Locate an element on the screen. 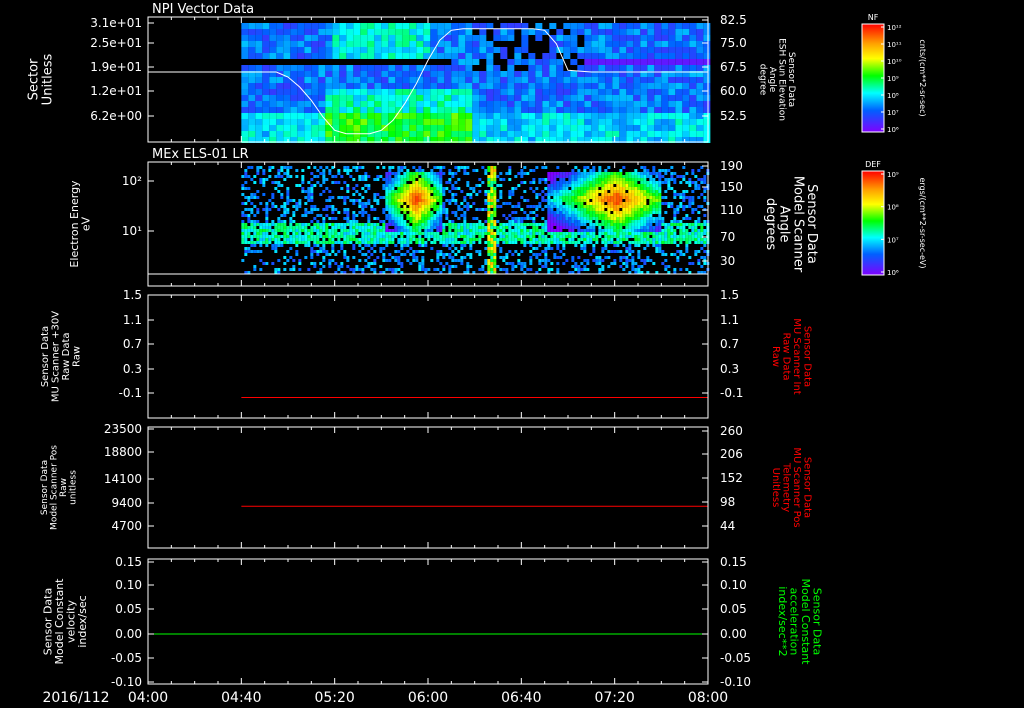 The image size is (1024, 708). left-tick-label: 0.10 is located at coordinates (128, 585).